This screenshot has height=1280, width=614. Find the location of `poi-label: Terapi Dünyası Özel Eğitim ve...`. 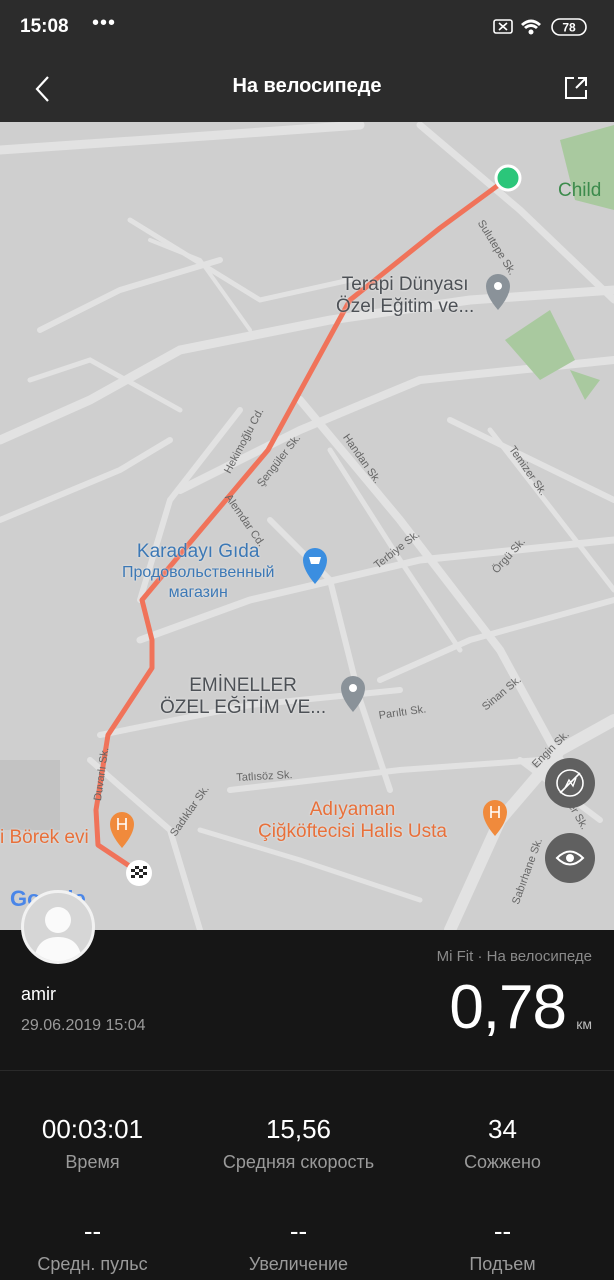

poi-label: Terapi Dünyası Özel Eğitim ve... is located at coordinates (405, 295).